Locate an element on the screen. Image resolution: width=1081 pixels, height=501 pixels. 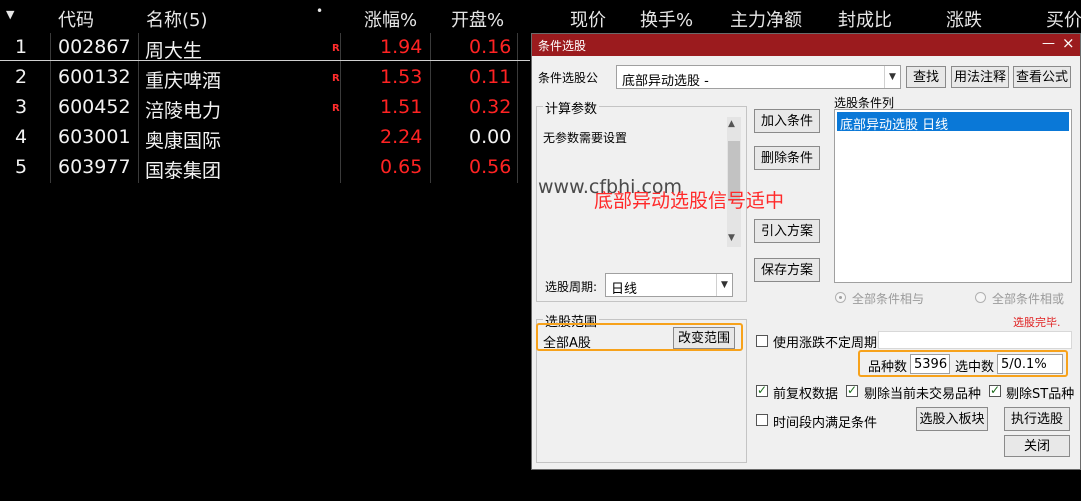
formula-label: 条件选股公 is located at coordinates (568, 78).